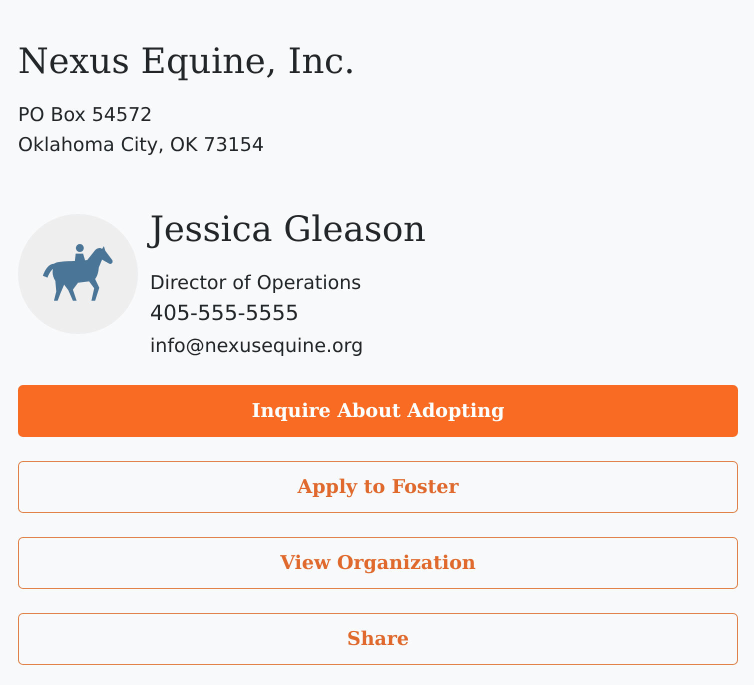 The image size is (754, 685). Describe the element at coordinates (256, 283) in the screenshot. I see `contact-role: Director of Operations` at that location.